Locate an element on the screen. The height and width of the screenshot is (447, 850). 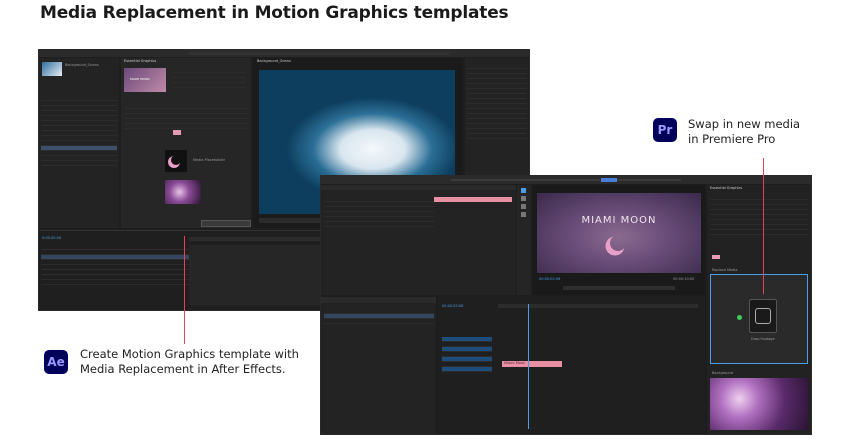
ae-project-thumb is located at coordinates (52, 69).